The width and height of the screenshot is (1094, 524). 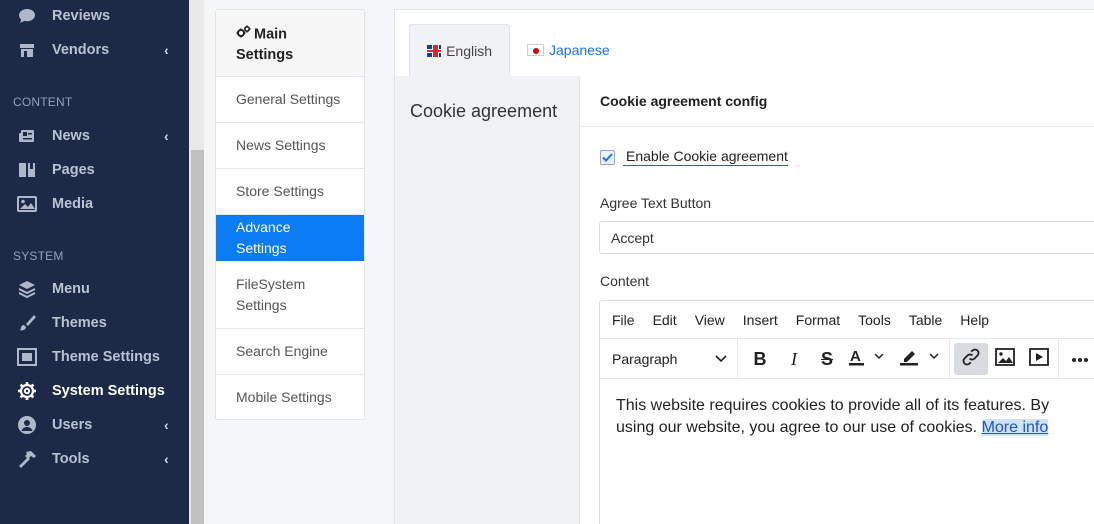 I want to click on tab-english-label: English, so click(x=469, y=50).